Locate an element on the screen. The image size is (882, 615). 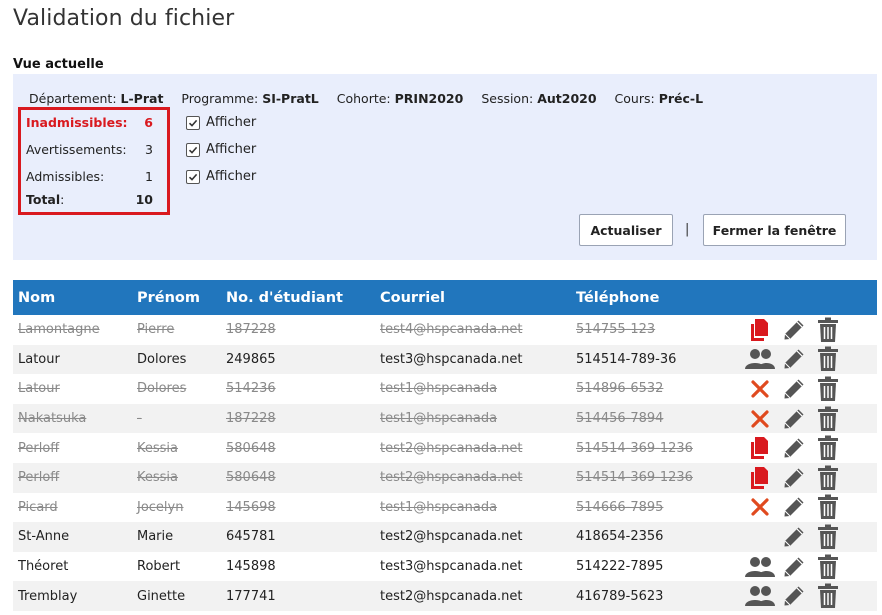
cell-tel: 514456-7894 is located at coordinates (620, 419).